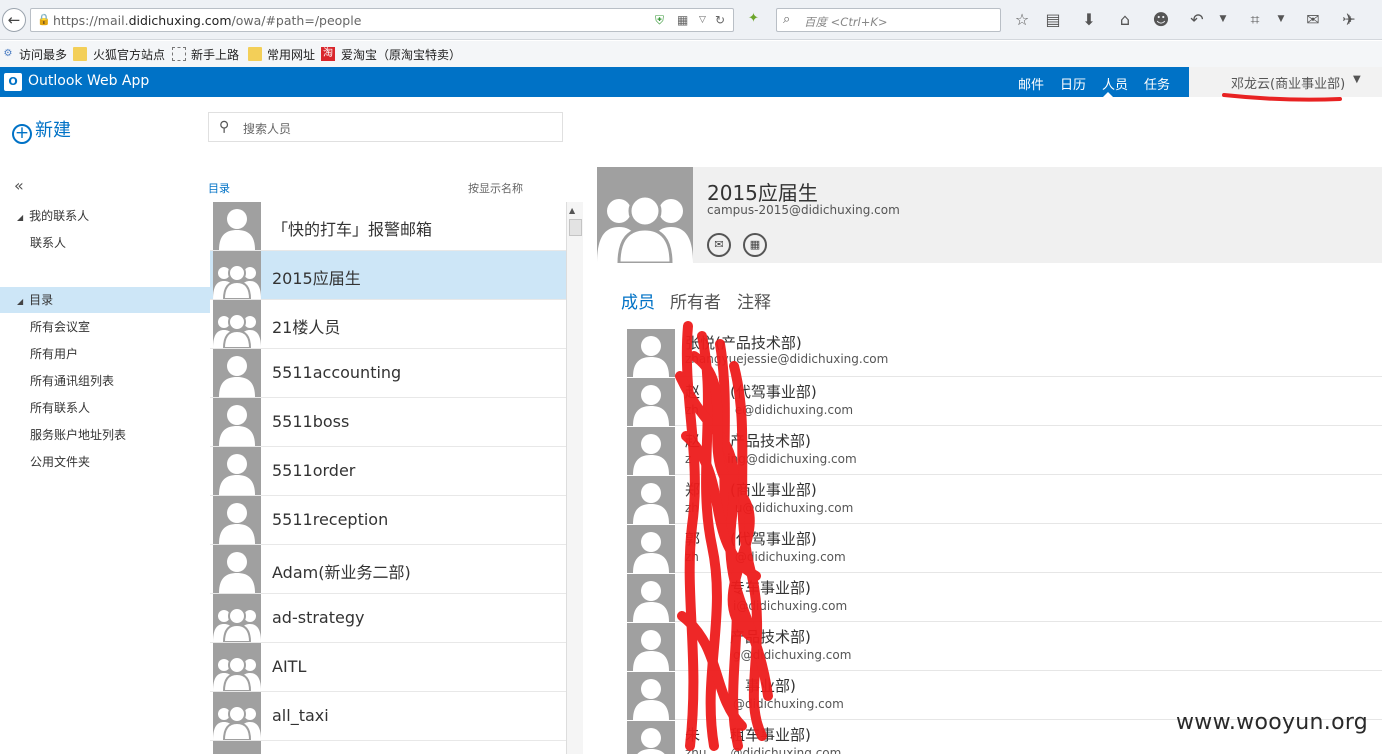 Image resolution: width=1382 pixels, height=754 pixels. What do you see at coordinates (105, 243) in the screenshot?
I see `tree-contacts: 联系人` at bounding box center [105, 243].